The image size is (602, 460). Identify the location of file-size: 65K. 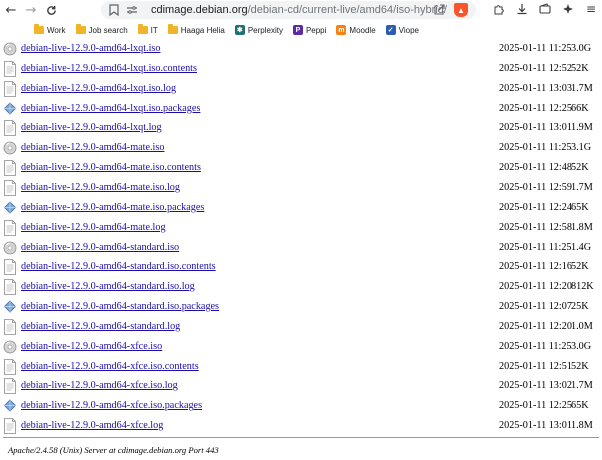
(580, 207).